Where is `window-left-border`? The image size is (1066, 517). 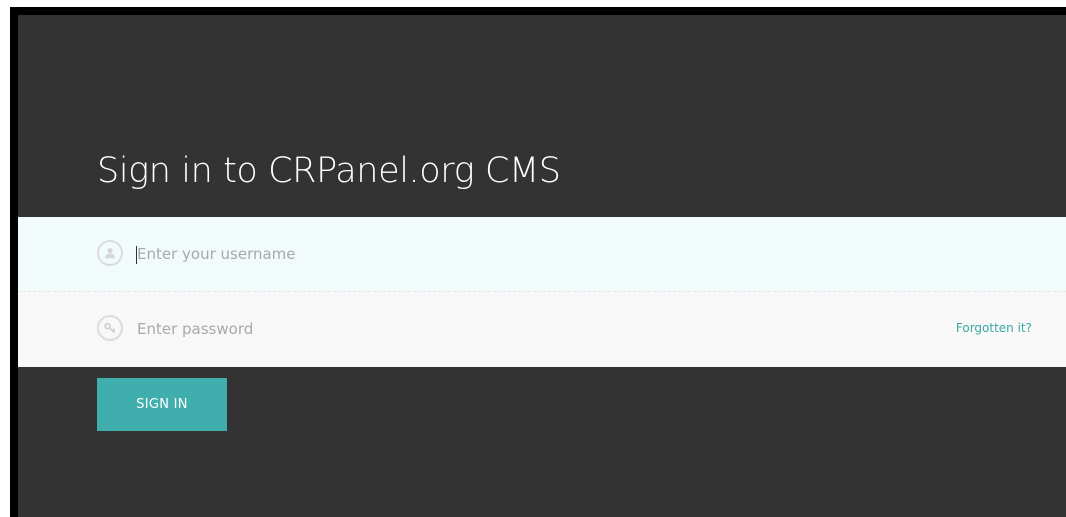 window-left-border is located at coordinates (14, 262).